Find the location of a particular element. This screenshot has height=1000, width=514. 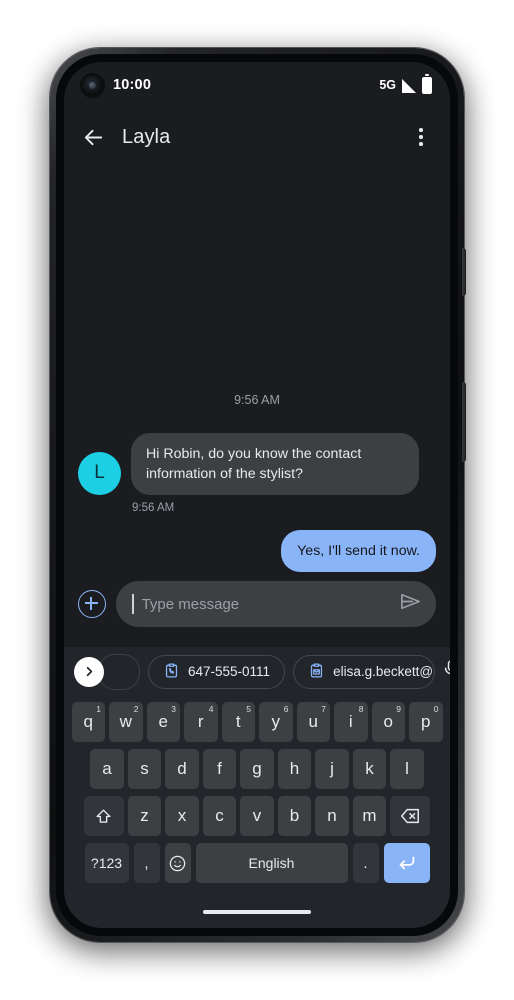

key-o: 9o is located at coordinates (388, 722).